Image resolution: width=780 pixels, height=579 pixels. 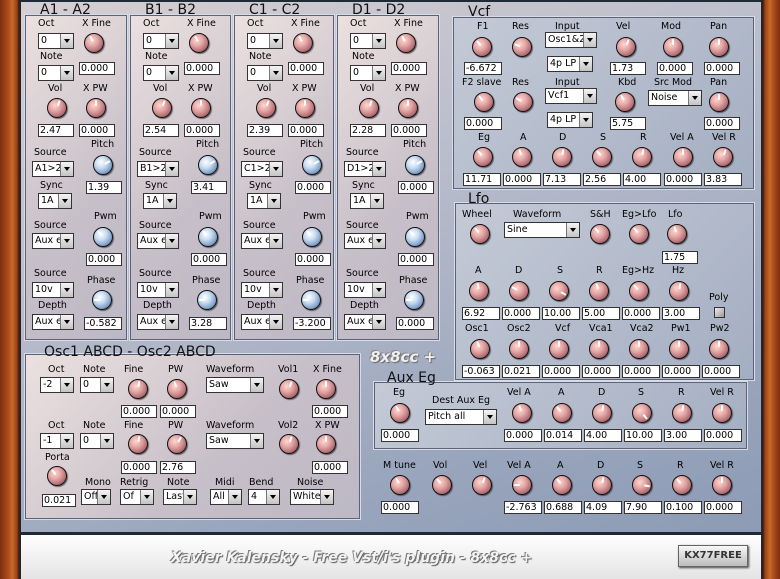 I want to click on eghz-value: 0.000, so click(x=641, y=313).